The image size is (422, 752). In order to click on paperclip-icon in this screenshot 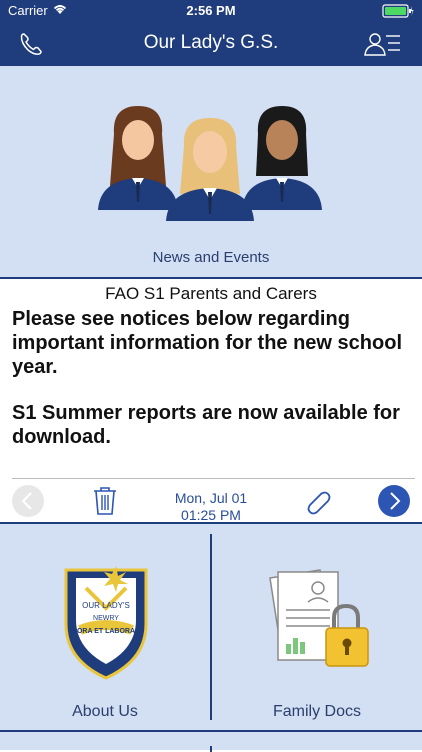, I will do `click(317, 502)`.